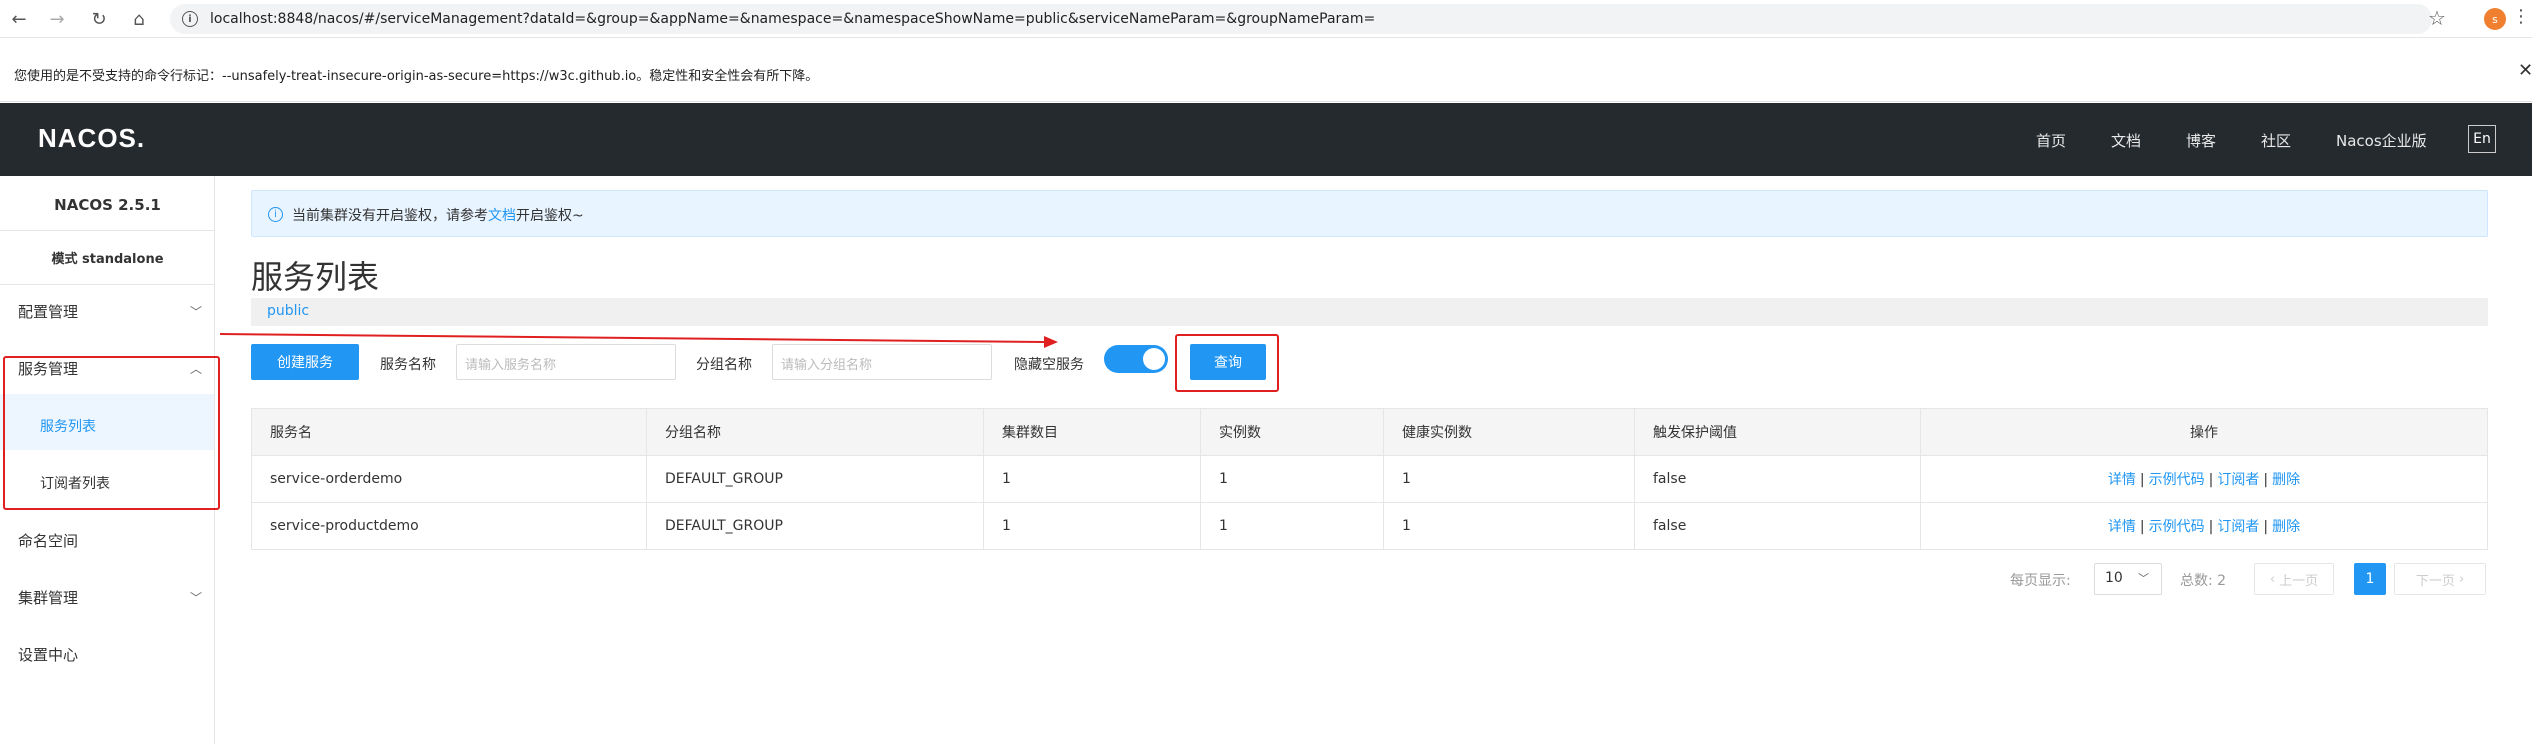  I want to click on cell-service-name: service-productdemo, so click(449, 526).